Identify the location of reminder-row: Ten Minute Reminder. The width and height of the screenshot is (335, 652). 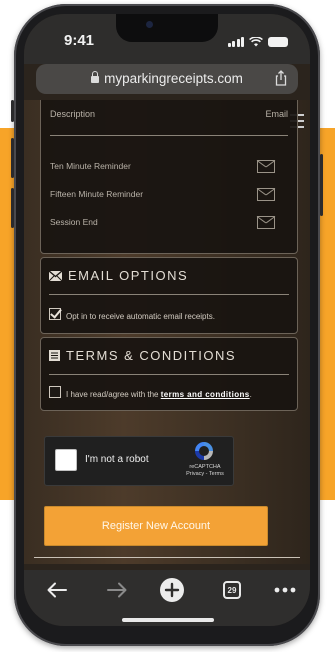
(162, 166).